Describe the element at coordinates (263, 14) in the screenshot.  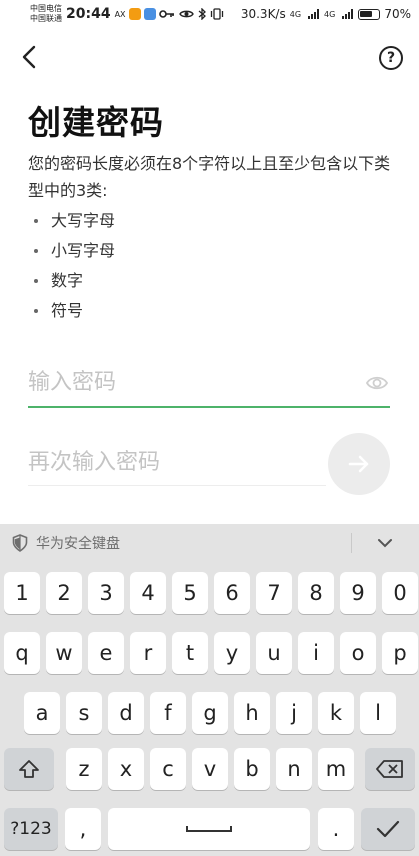
I see `network-speed: 30.3K/s` at that location.